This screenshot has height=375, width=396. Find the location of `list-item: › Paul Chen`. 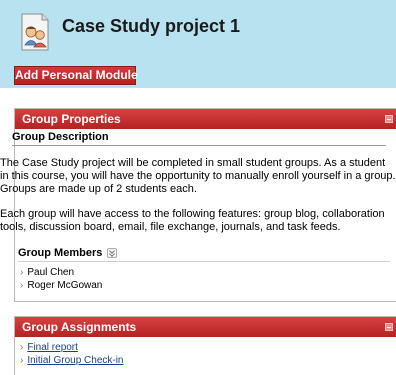

list-item: › Paul Chen is located at coordinates (61, 272).